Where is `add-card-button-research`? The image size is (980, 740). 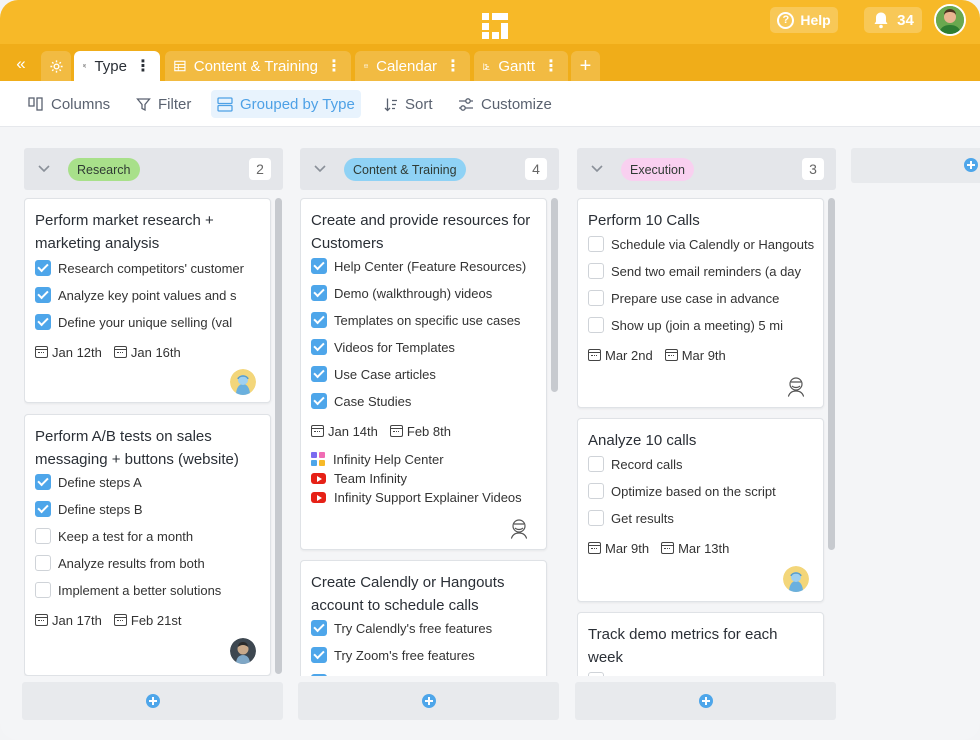 add-card-button-research is located at coordinates (152, 701).